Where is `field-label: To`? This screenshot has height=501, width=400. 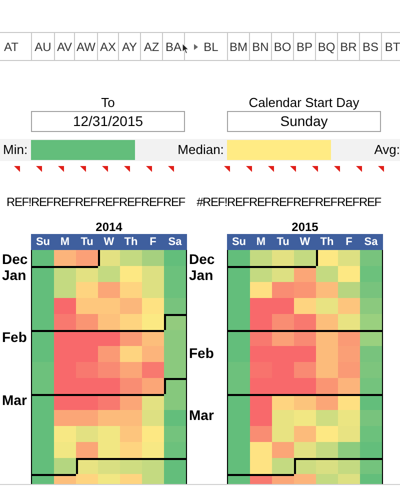 field-label: To is located at coordinates (108, 103).